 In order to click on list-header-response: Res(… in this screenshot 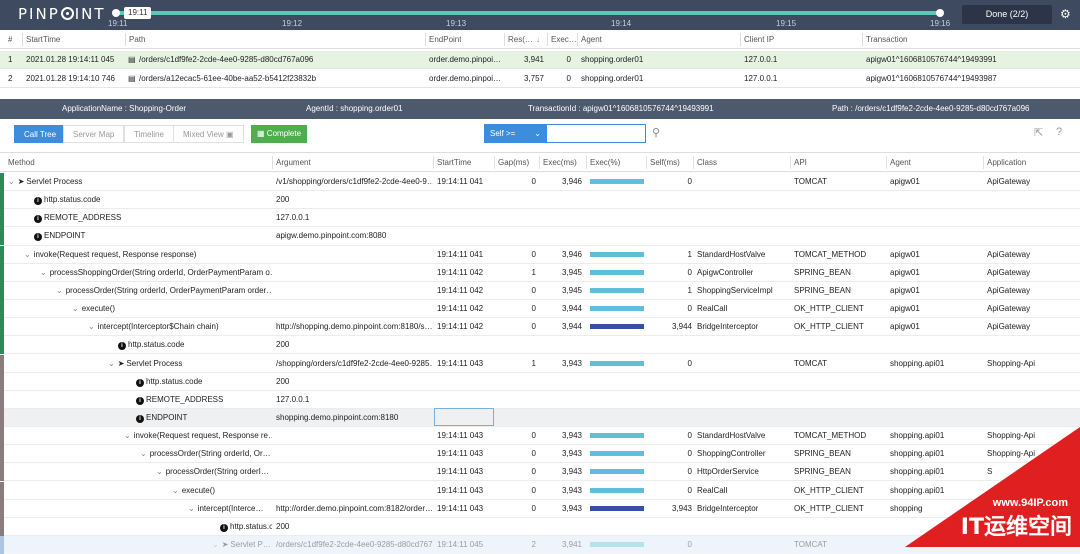, I will do `click(520, 39)`.